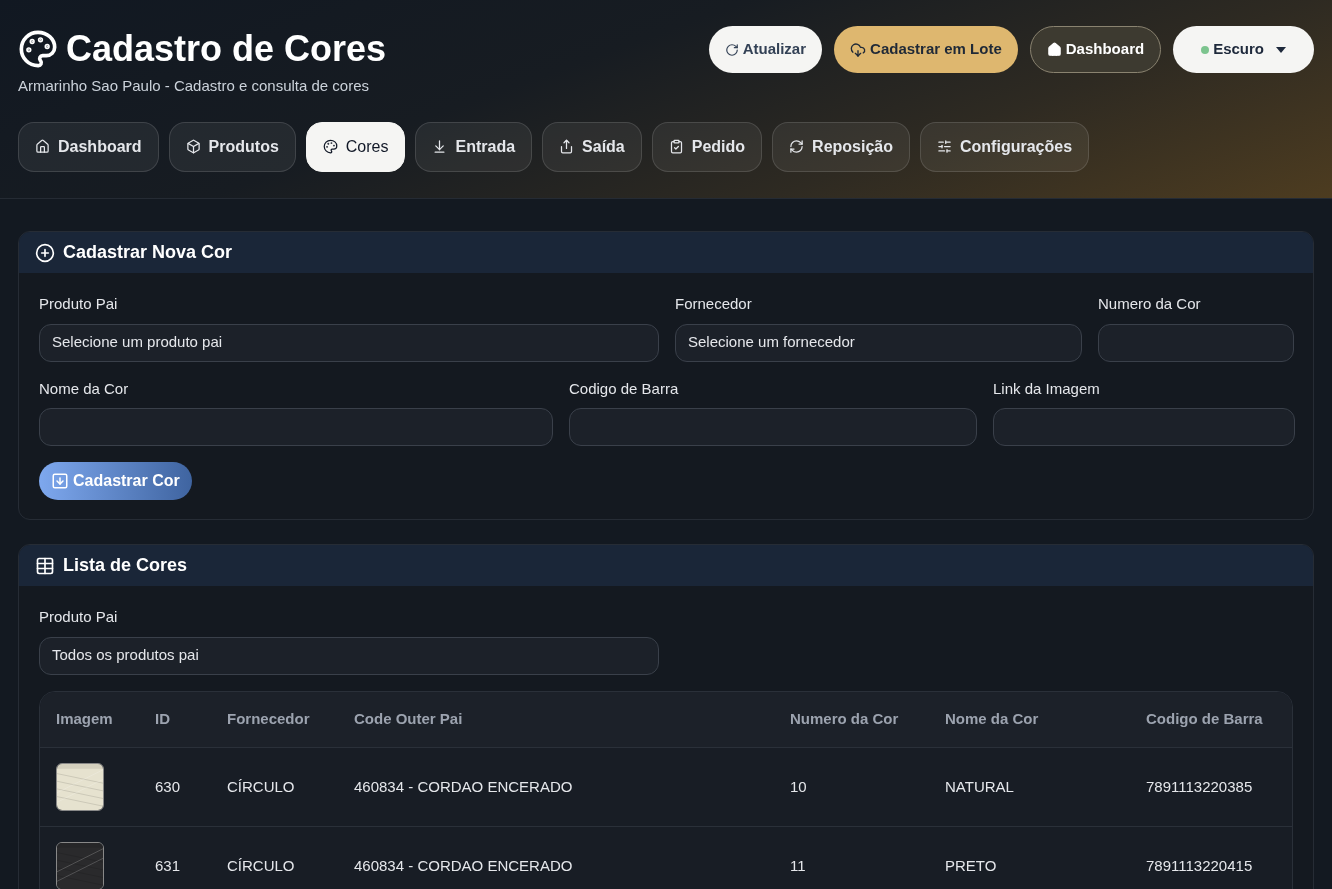 Image resolution: width=1332 pixels, height=889 pixels. What do you see at coordinates (474, 146) in the screenshot?
I see `nav-tab: Entrada` at bounding box center [474, 146].